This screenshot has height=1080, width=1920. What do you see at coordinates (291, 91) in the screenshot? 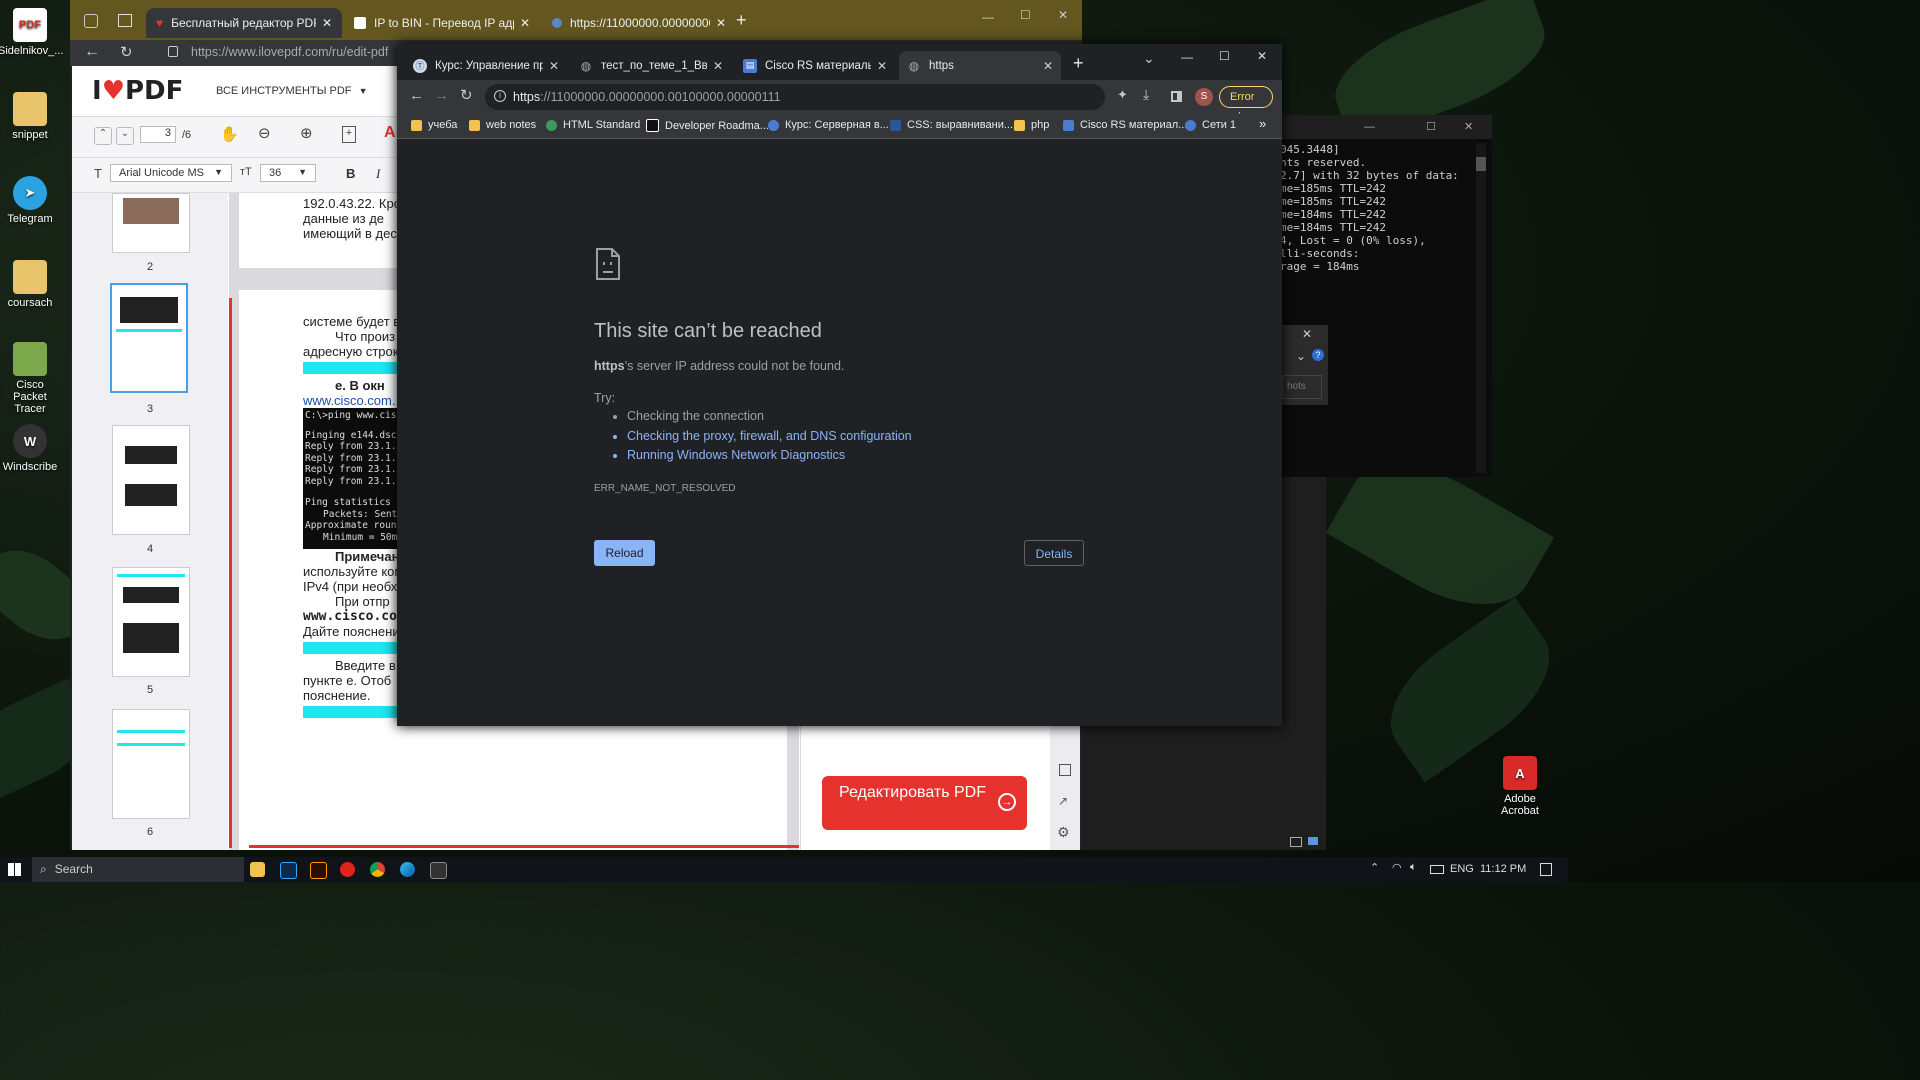
I see `all-tools-menu: ВСЕ ИНСТРУМЕНТЫ PDF ▼` at bounding box center [291, 91].